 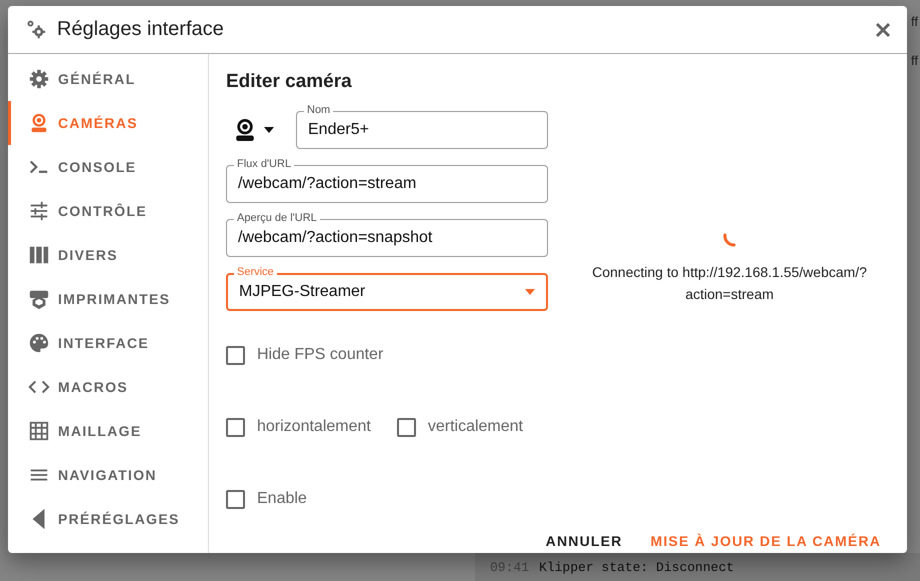 I want to click on sidebar-item: GÉNÉRAL, so click(x=108, y=79).